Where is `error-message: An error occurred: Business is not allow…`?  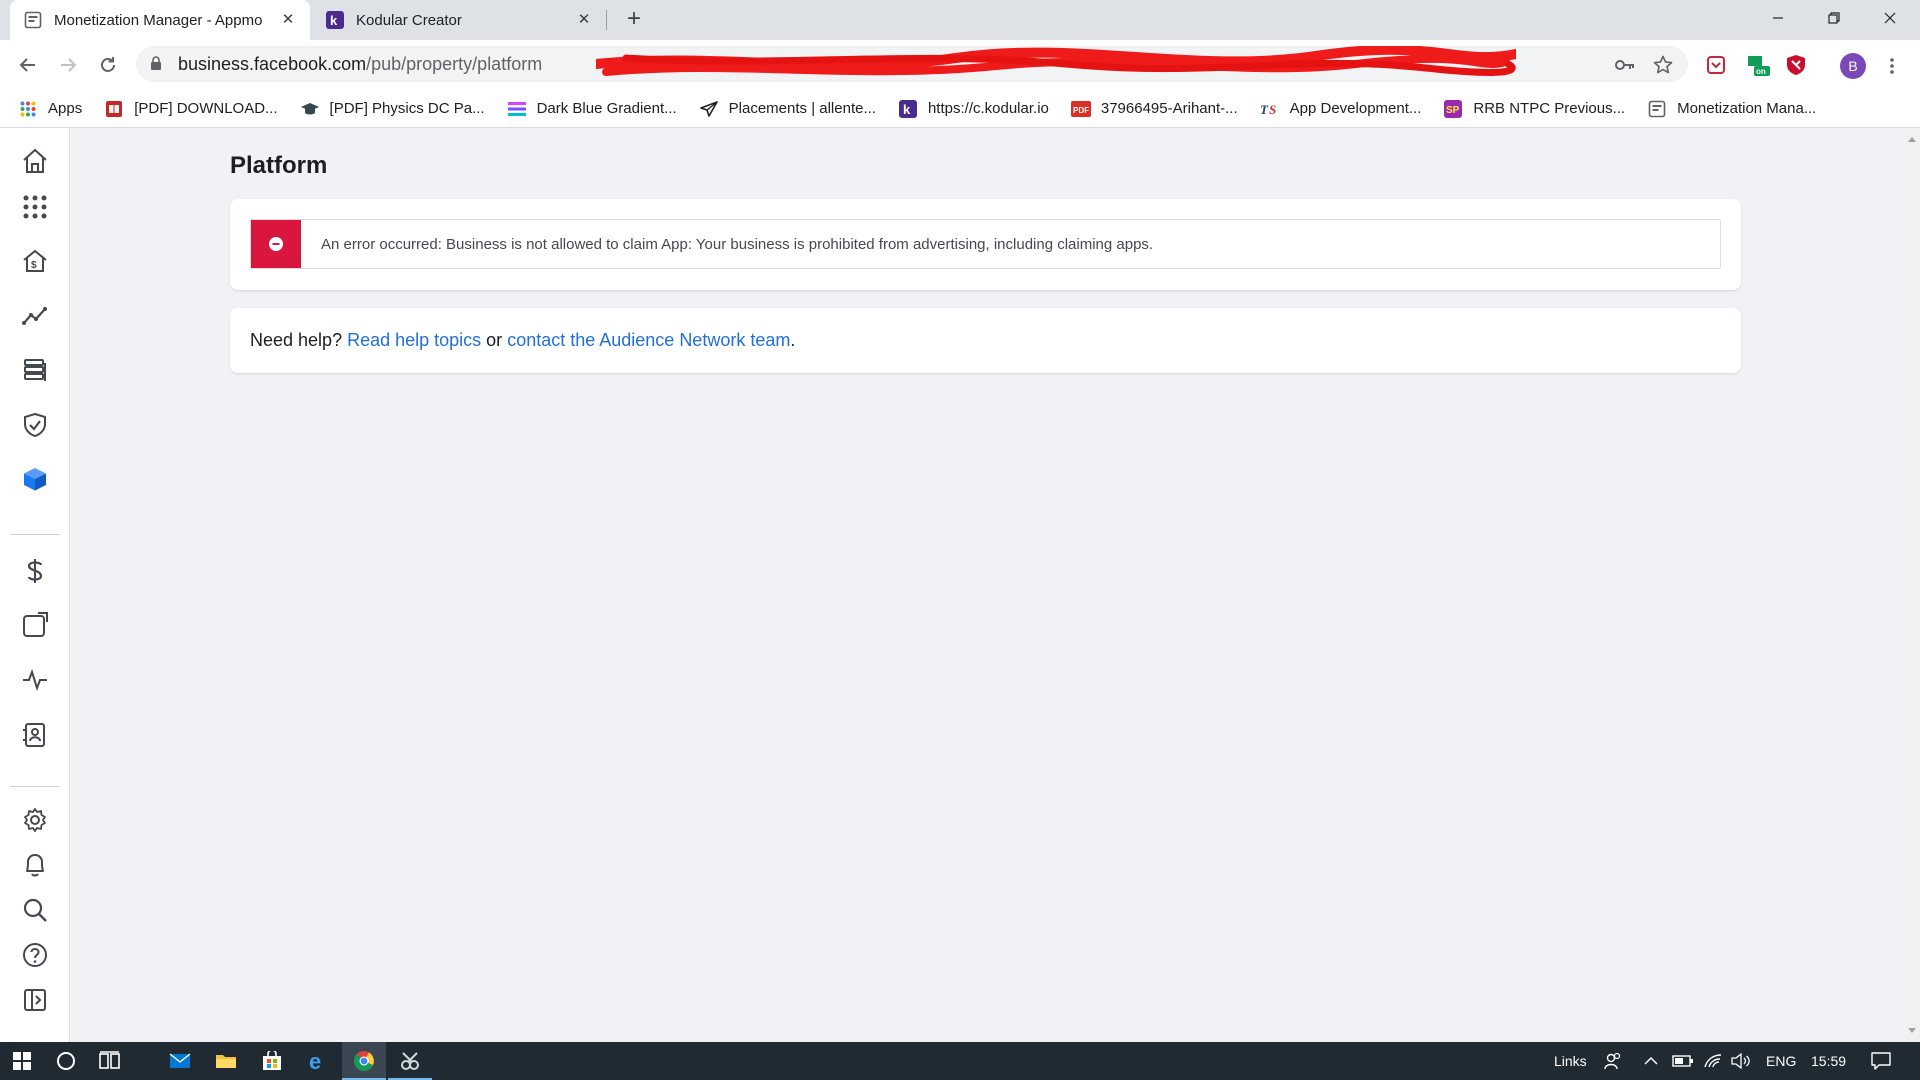 error-message: An error occurred: Business is not allow… is located at coordinates (737, 244).